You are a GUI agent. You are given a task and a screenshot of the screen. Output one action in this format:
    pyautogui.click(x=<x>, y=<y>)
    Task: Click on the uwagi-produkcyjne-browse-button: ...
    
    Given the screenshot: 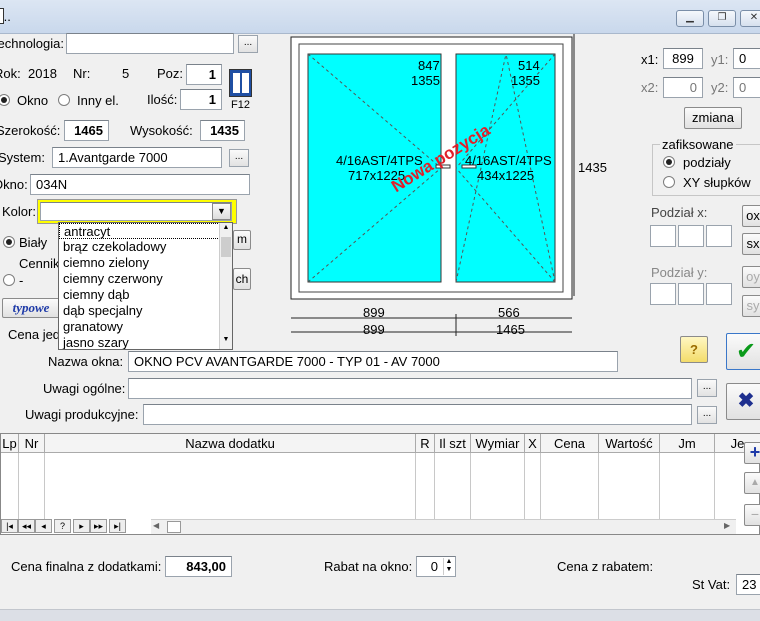 What is the action you would take?
    pyautogui.click(x=707, y=415)
    